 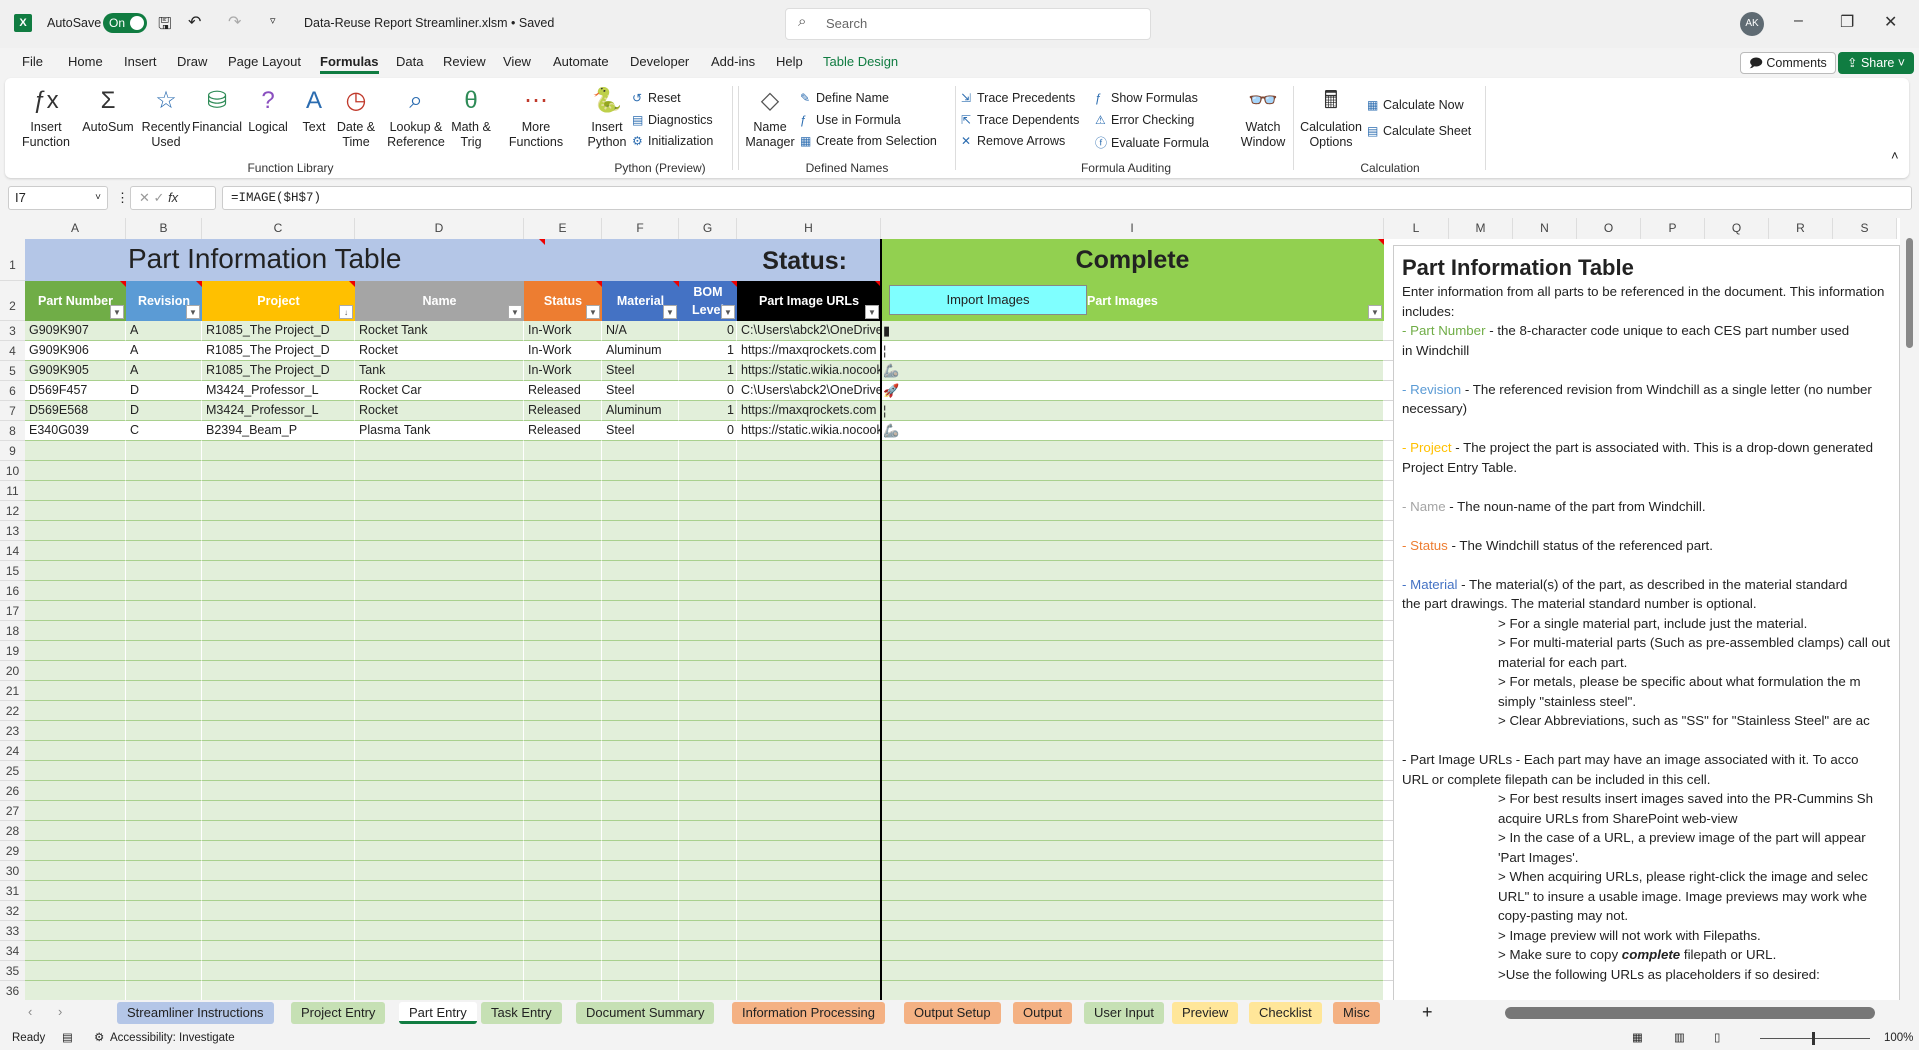 What do you see at coordinates (1144, 120) in the screenshot?
I see `formula-auditing-4-button: ⚠ Error Checking` at bounding box center [1144, 120].